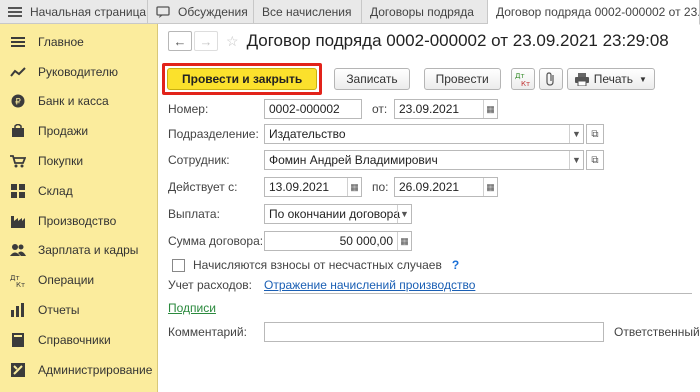 This screenshot has height=392, width=700. I want to click on payment-row: Выплата: По окончании договора ▼, so click(290, 214).